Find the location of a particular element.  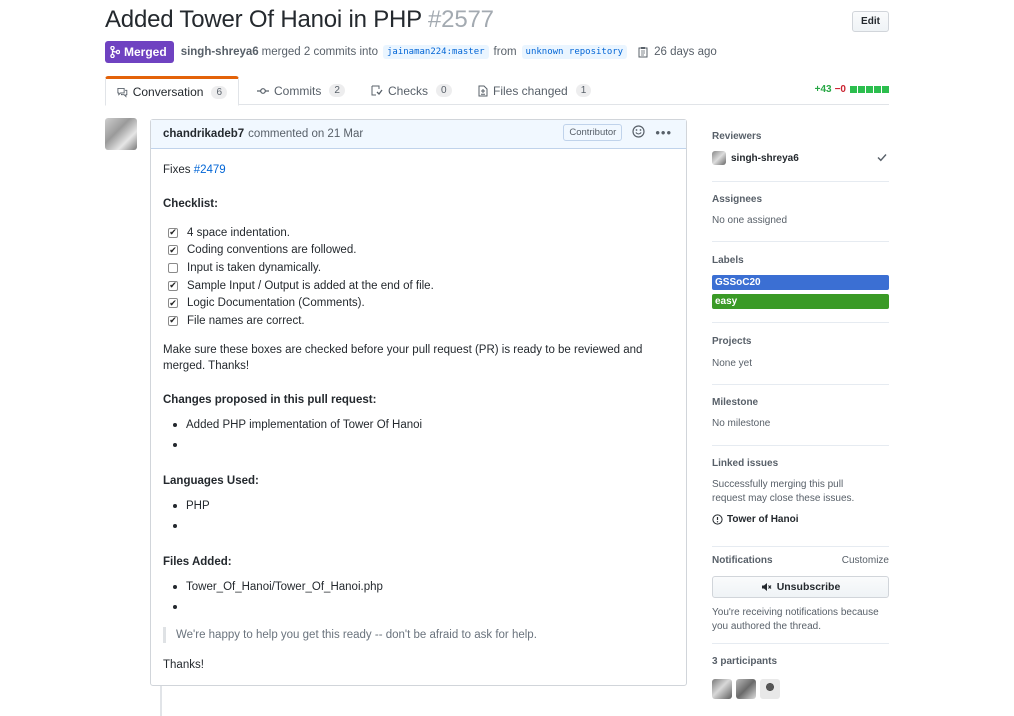

unsubscribe-label: Unsubscribe is located at coordinates (808, 587).